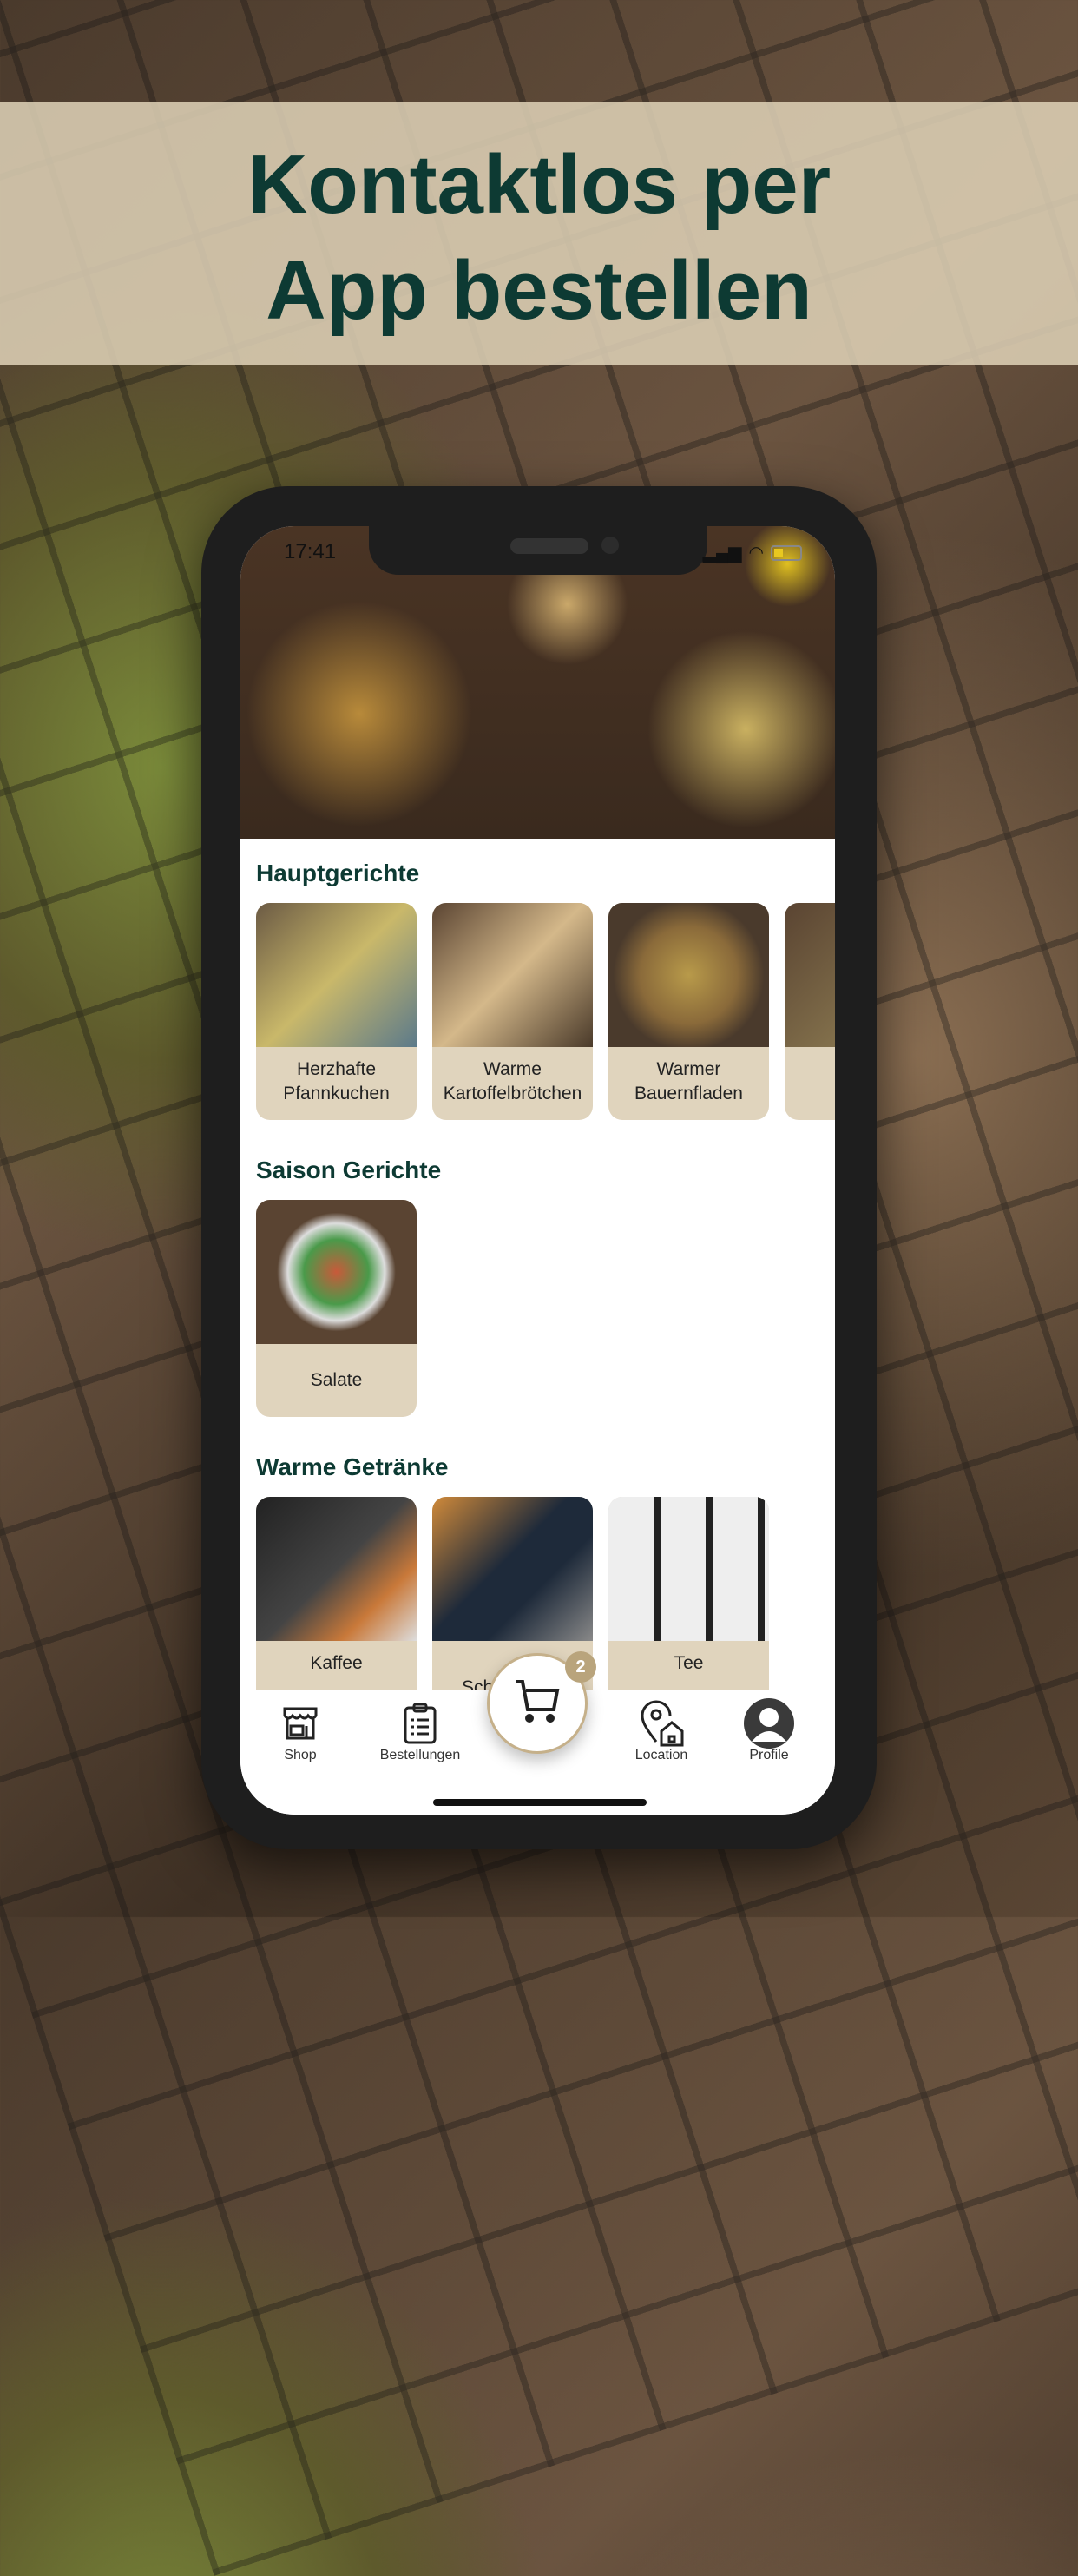  What do you see at coordinates (756, 553) in the screenshot?
I see `wifi-icon: ◠` at bounding box center [756, 553].